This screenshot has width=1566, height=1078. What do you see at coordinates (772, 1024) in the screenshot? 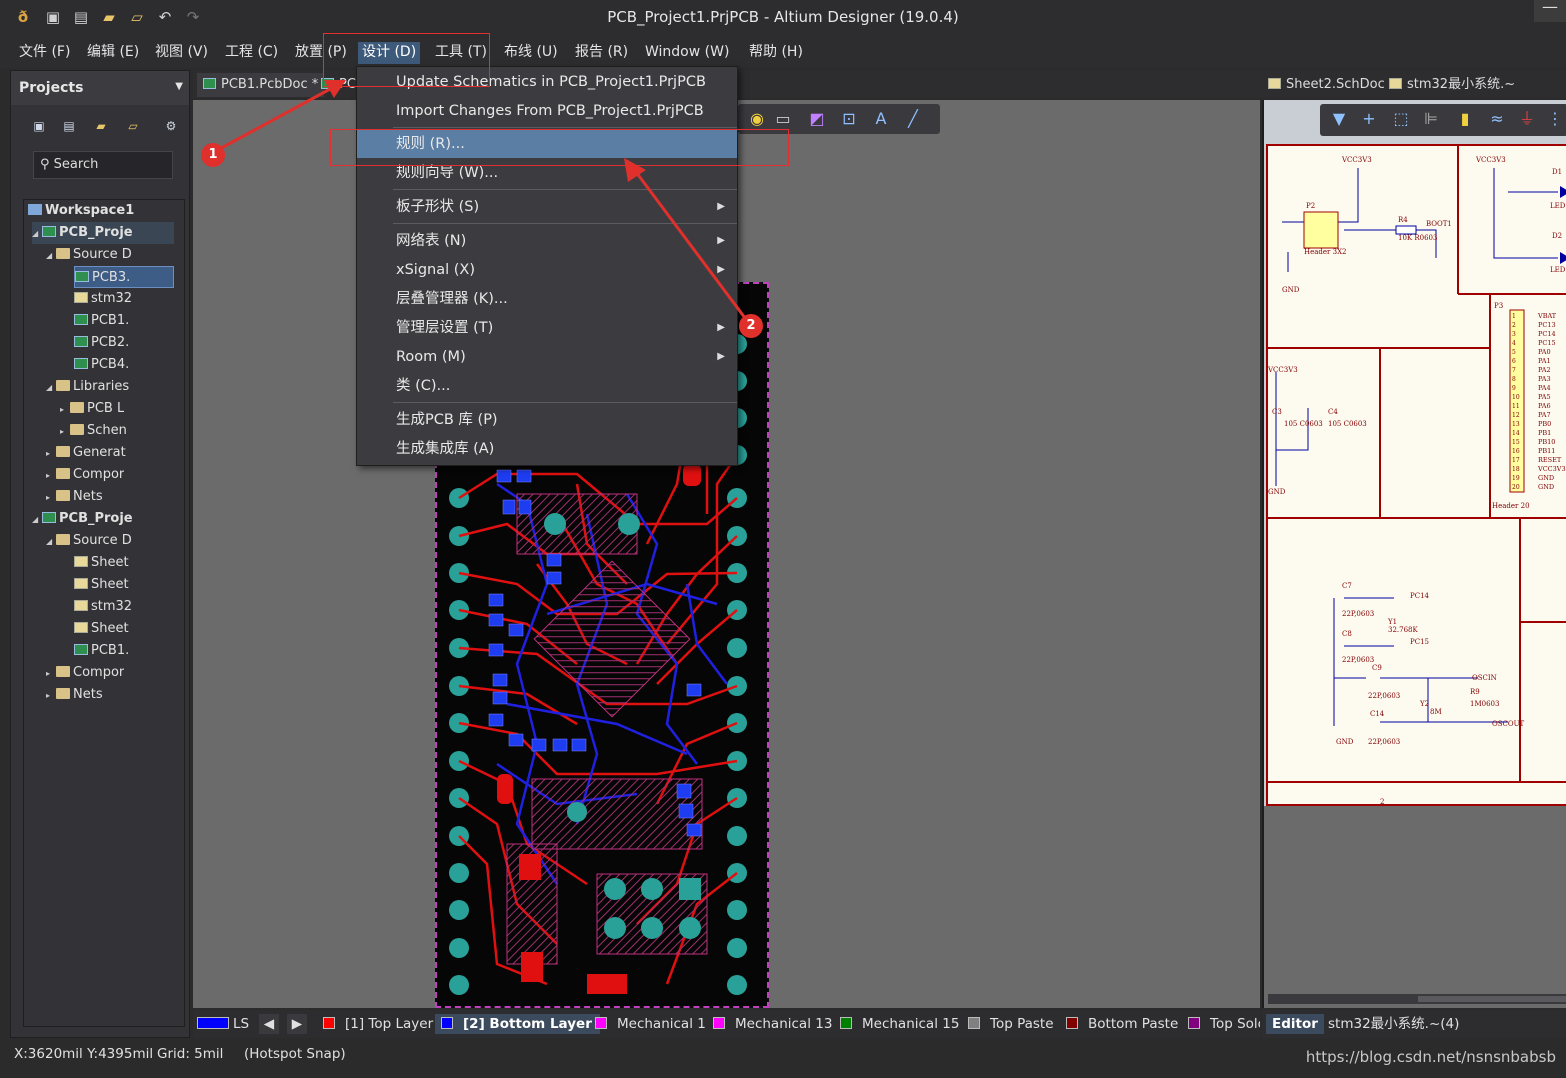
I see `layer-tab-mech13: Mechanical 13` at bounding box center [772, 1024].